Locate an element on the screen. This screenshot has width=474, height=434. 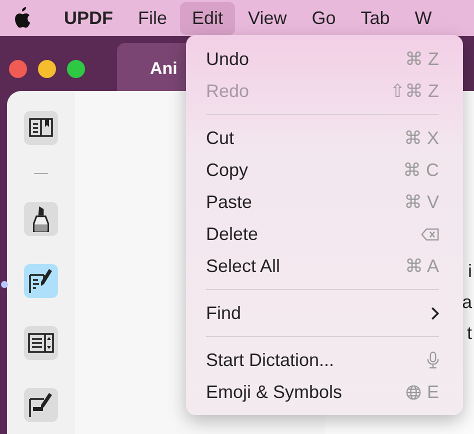
menu-item: Paste ⌘ V is located at coordinates (322, 202).